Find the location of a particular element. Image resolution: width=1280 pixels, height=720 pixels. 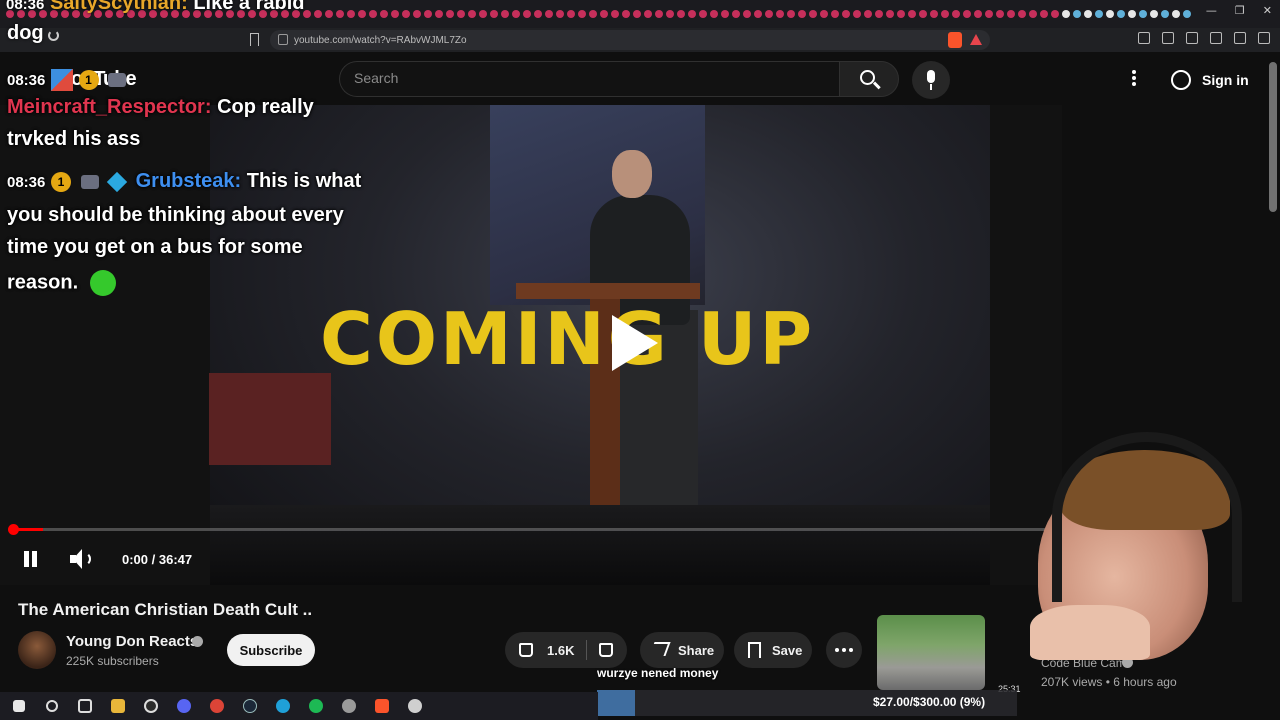

page-scrollbar is located at coordinates (1273, 372).